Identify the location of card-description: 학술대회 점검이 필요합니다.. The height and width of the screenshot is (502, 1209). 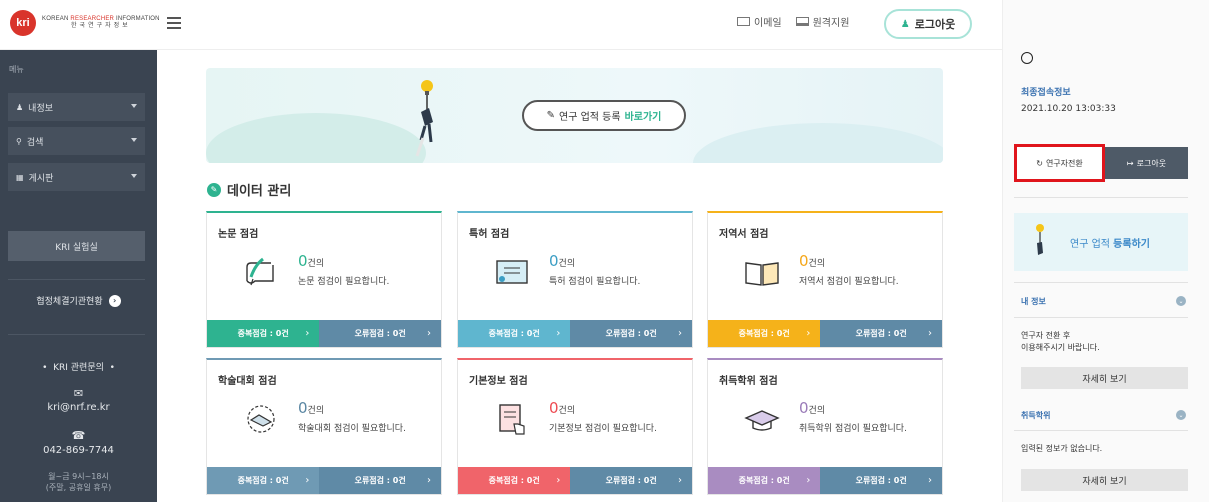
(352, 429).